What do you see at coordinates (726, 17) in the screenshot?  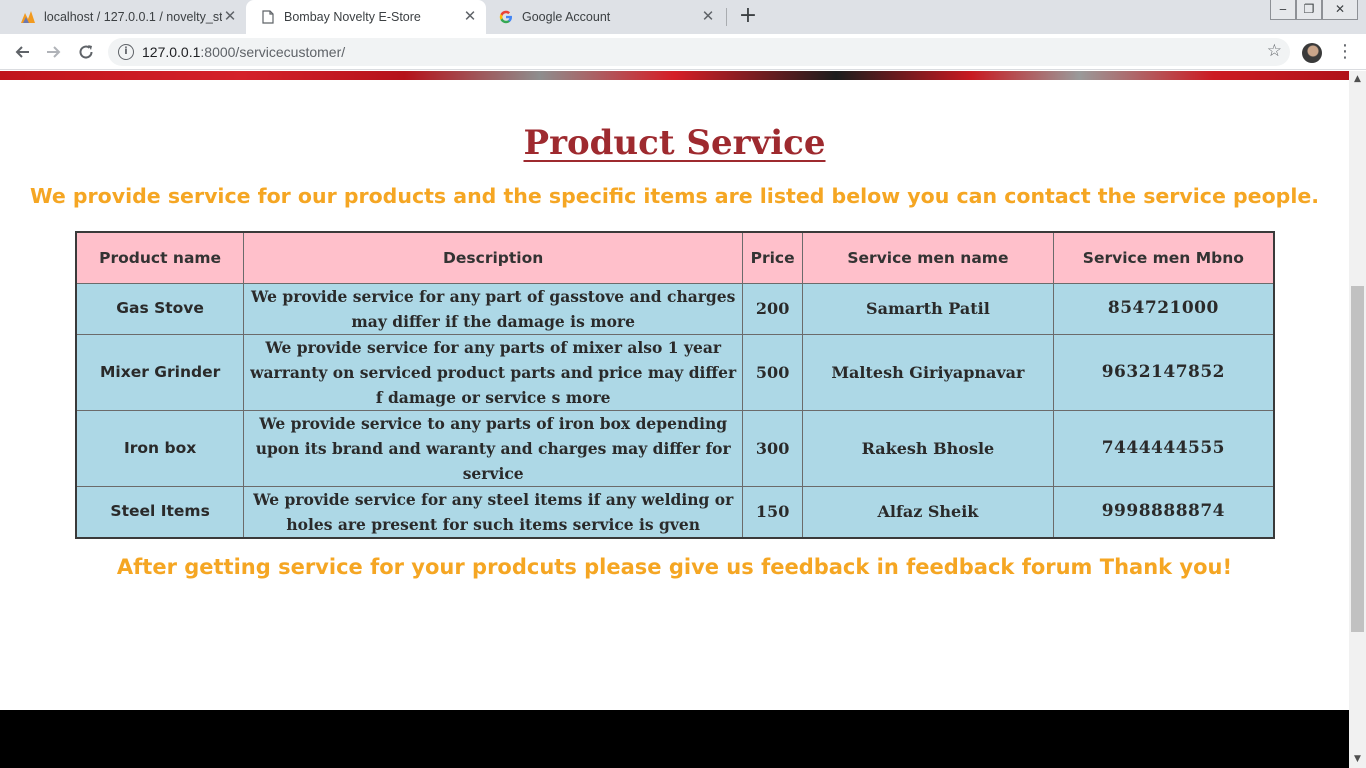 I see `tab-separator` at bounding box center [726, 17].